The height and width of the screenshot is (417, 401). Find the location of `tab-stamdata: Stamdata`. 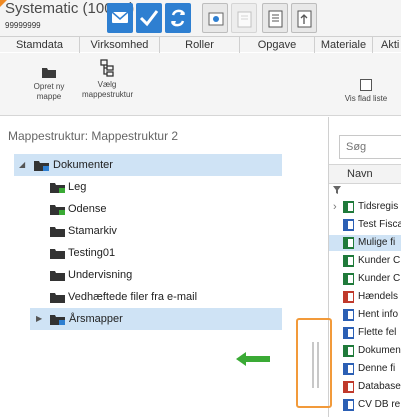

tab-stamdata: Stamdata is located at coordinates (40, 45).